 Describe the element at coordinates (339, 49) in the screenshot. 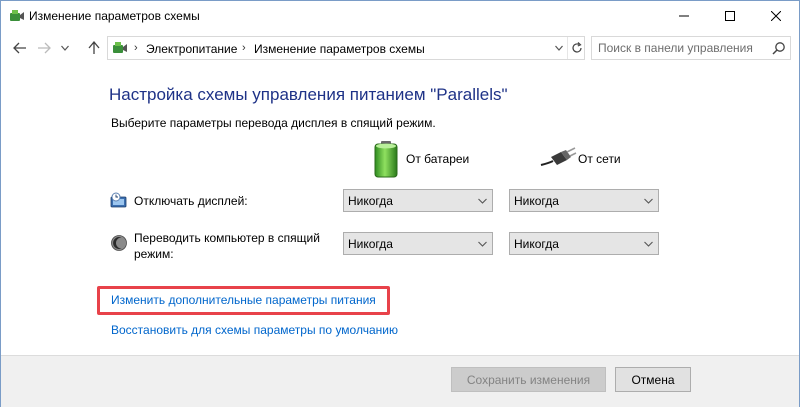

I see `breadcrumb-edit-plan: Изменение параметров схемы` at that location.